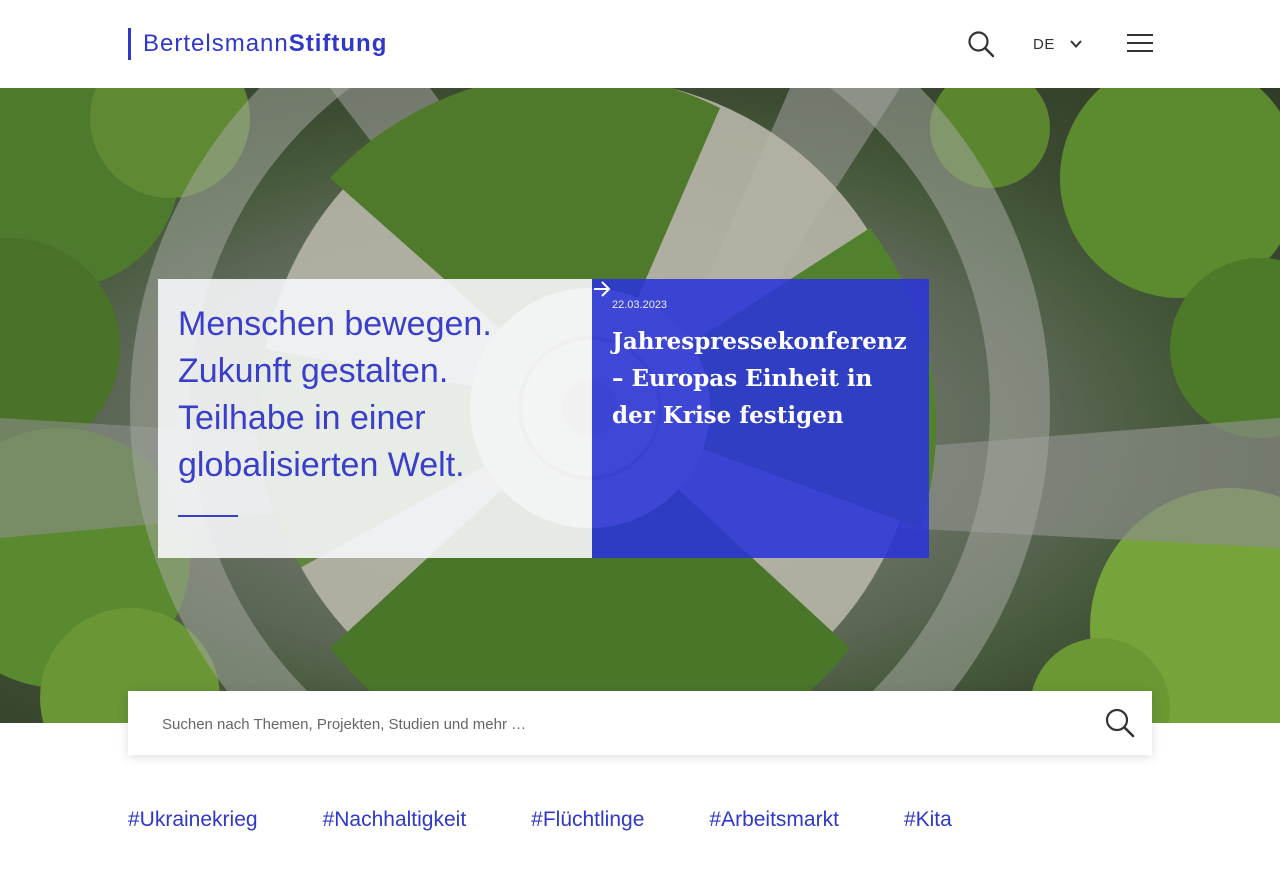  Describe the element at coordinates (216, 43) in the screenshot. I see `logo-text-part1: Bertelsmann` at that location.